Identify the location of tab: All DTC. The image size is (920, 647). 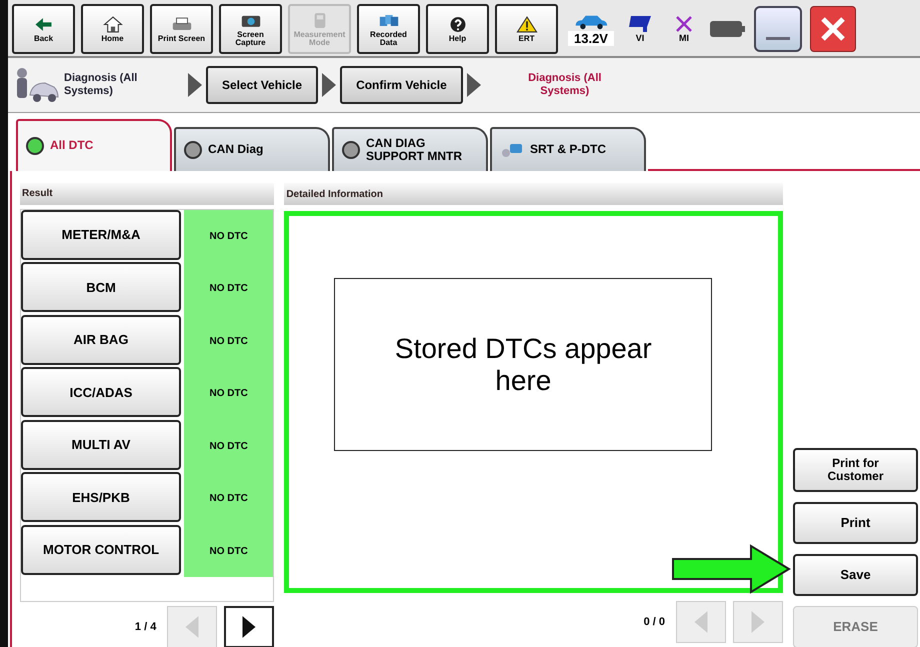
(94, 145).